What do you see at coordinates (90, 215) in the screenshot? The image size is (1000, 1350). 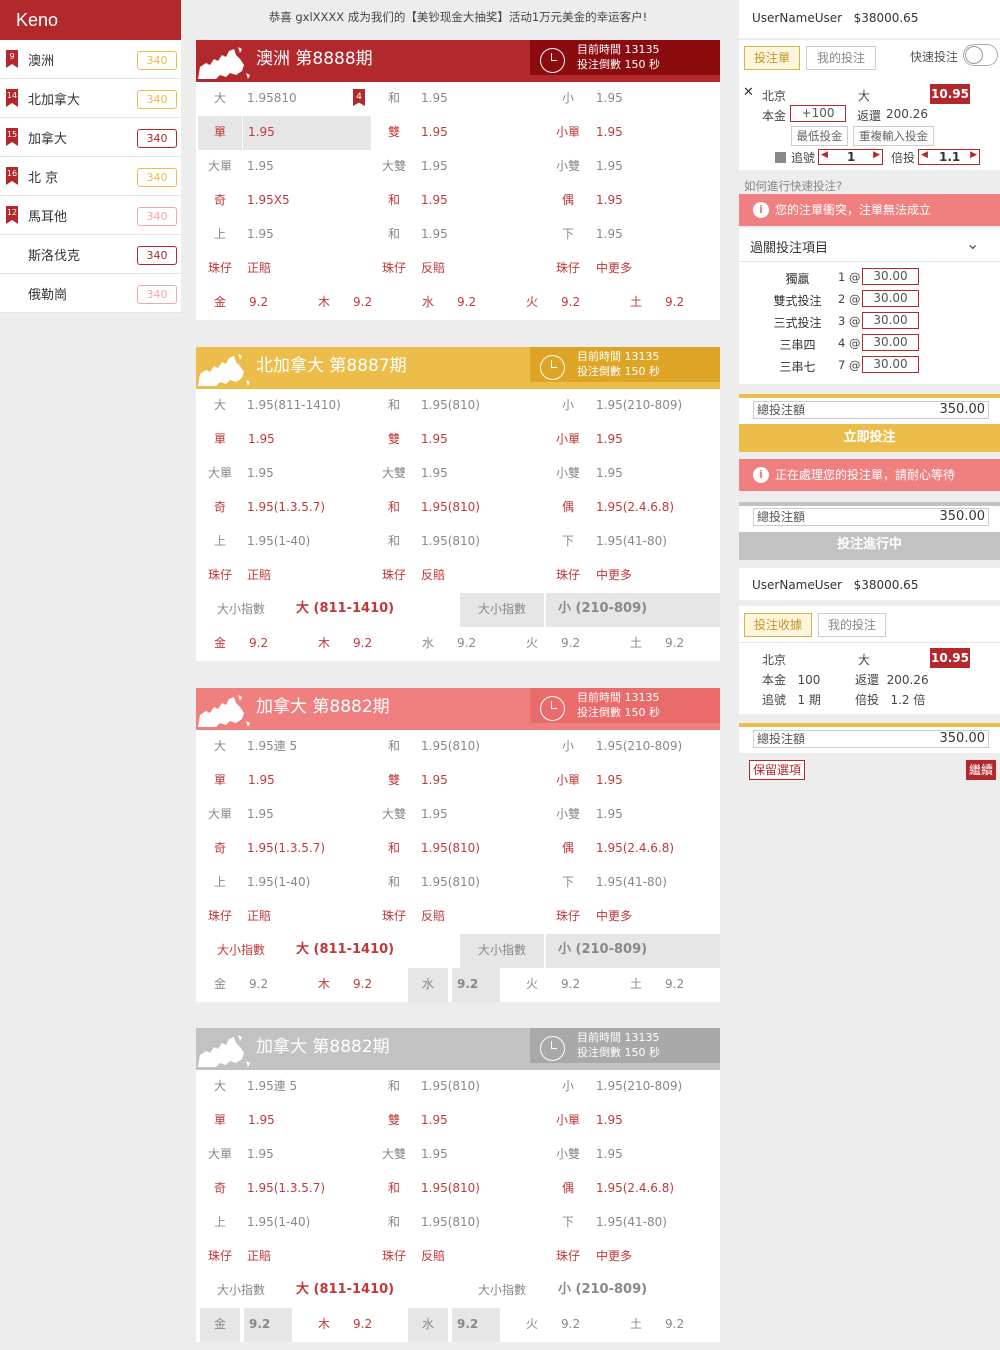 I see `sidebar-item: 12 馬耳他 340` at bounding box center [90, 215].